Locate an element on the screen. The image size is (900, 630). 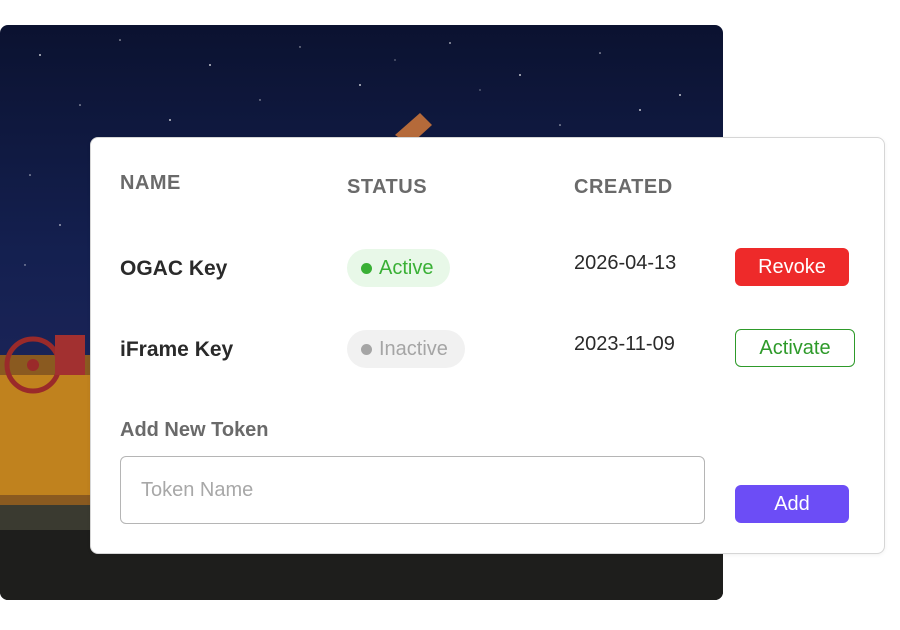
column-header-created: CREATED is located at coordinates (623, 187).